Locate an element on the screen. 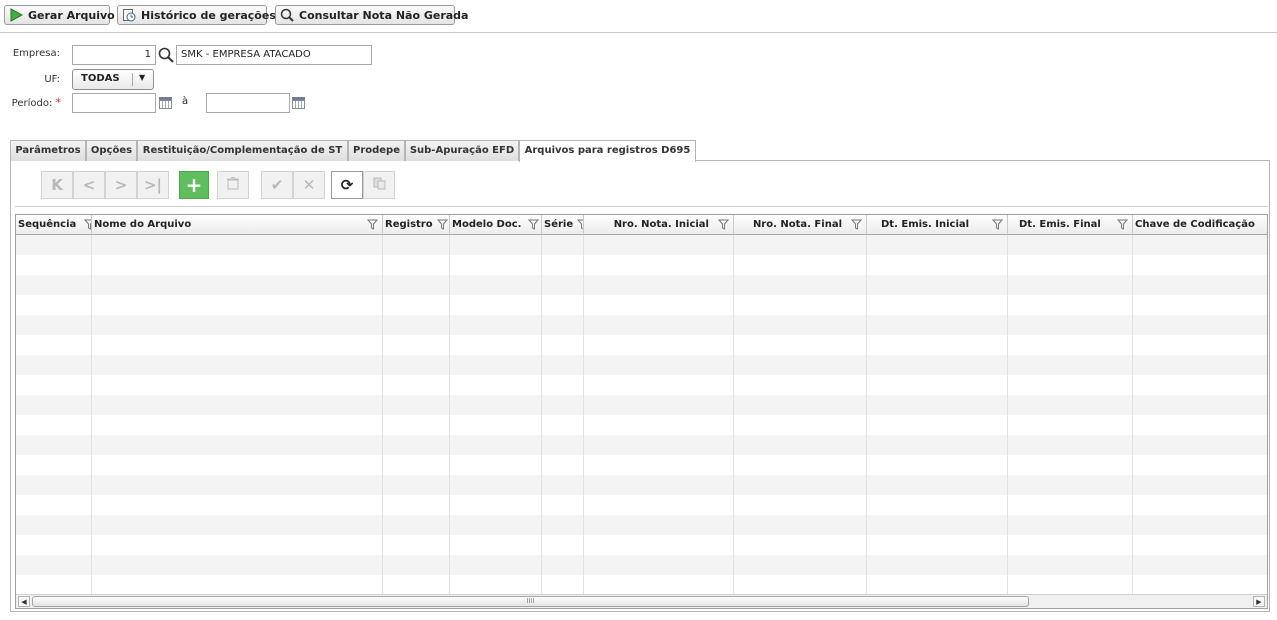  column-header-serie: Série is located at coordinates (563, 225).